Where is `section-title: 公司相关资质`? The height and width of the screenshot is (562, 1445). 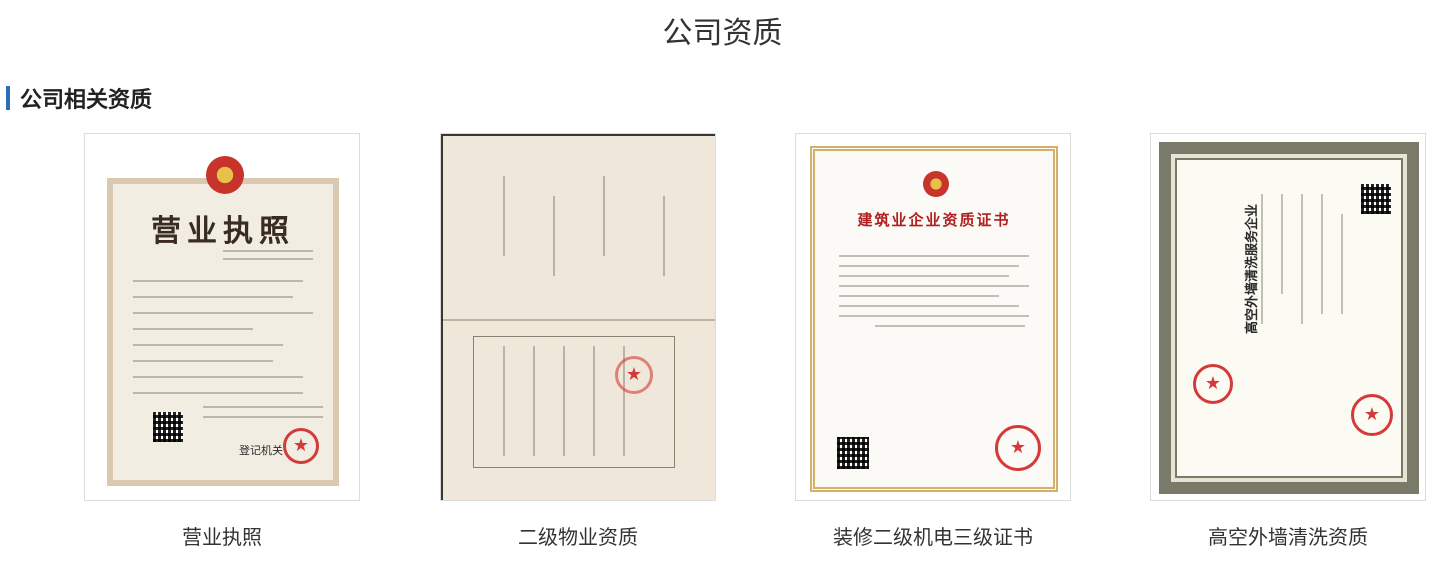
section-title: 公司相关资质 is located at coordinates (86, 100).